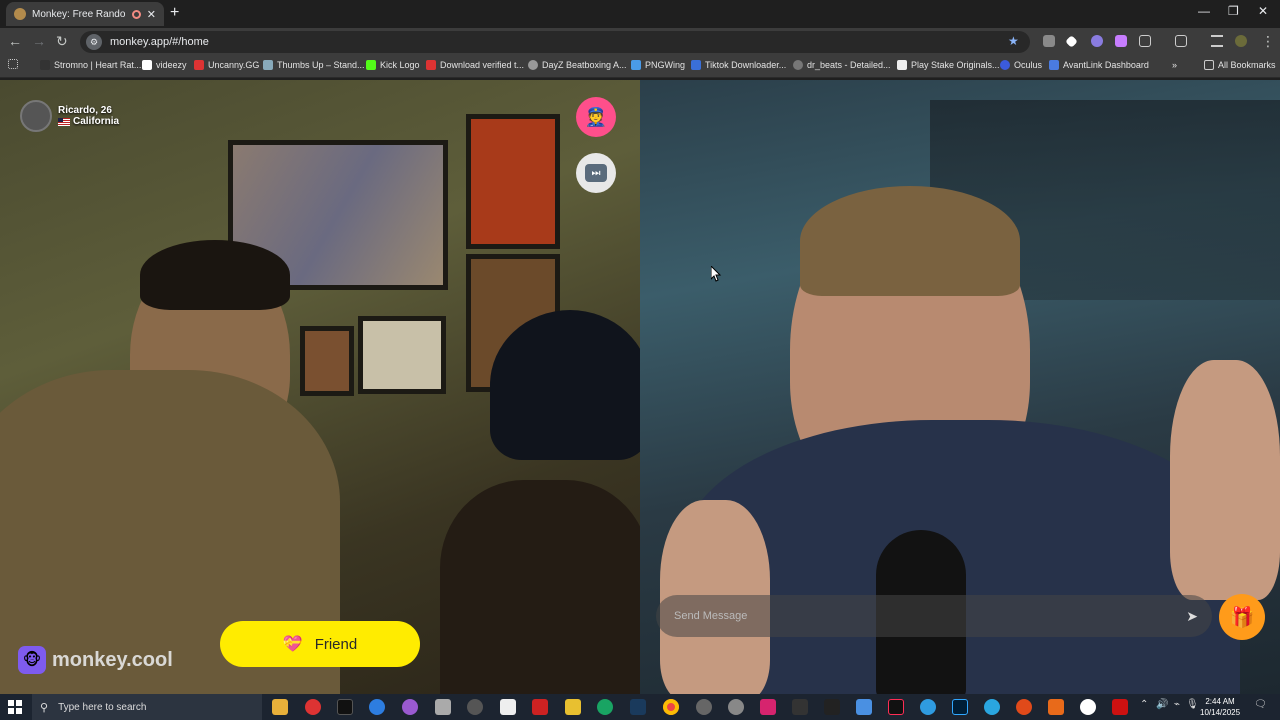 Image resolution: width=1280 pixels, height=720 pixels. I want to click on bookmark-item: PNGWing, so click(658, 65).